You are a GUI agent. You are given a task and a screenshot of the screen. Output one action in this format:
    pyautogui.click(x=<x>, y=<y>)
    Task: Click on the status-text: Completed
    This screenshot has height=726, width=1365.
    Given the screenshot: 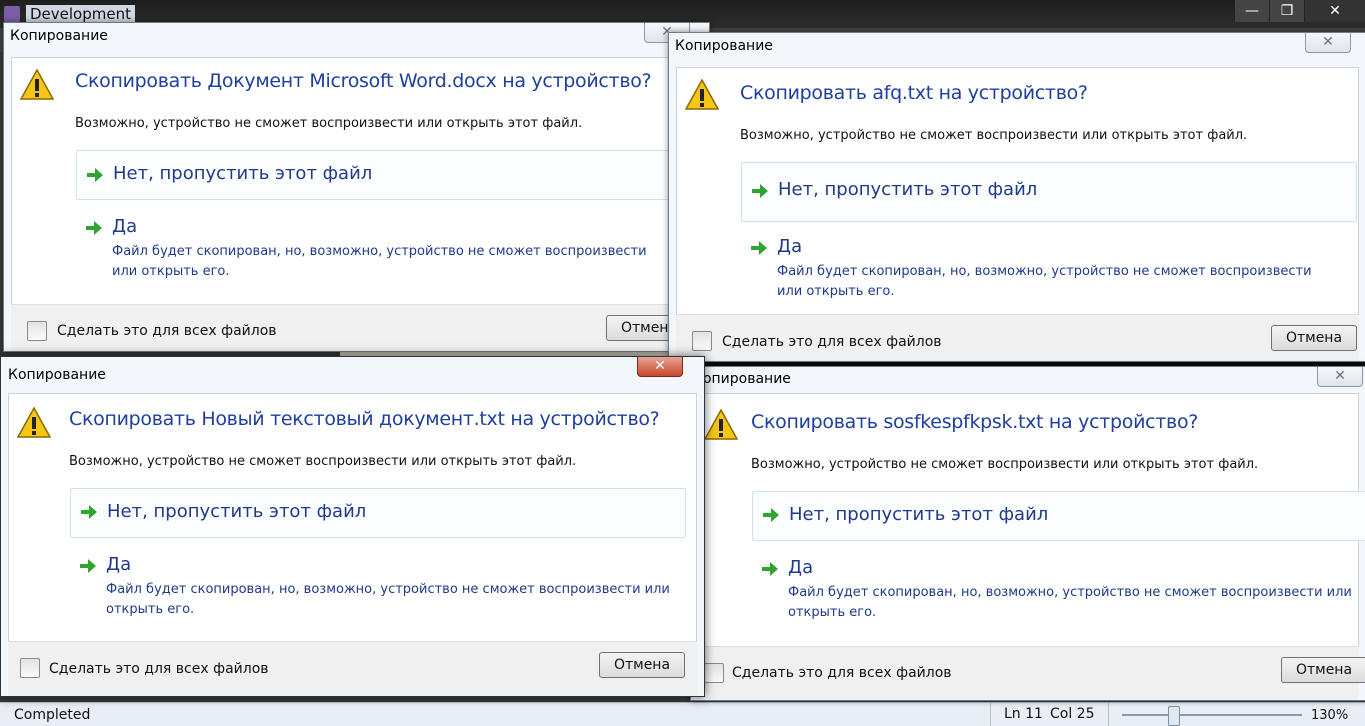 What is the action you would take?
    pyautogui.click(x=52, y=715)
    